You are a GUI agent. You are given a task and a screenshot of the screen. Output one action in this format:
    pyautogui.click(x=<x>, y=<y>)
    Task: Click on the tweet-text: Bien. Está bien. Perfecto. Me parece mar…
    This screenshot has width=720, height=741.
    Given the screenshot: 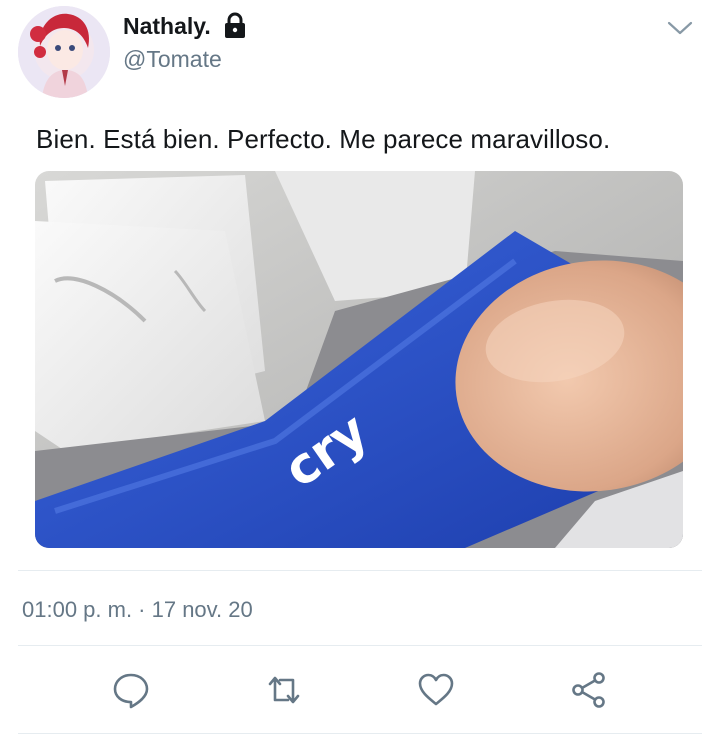 What is the action you would take?
    pyautogui.click(x=323, y=139)
    